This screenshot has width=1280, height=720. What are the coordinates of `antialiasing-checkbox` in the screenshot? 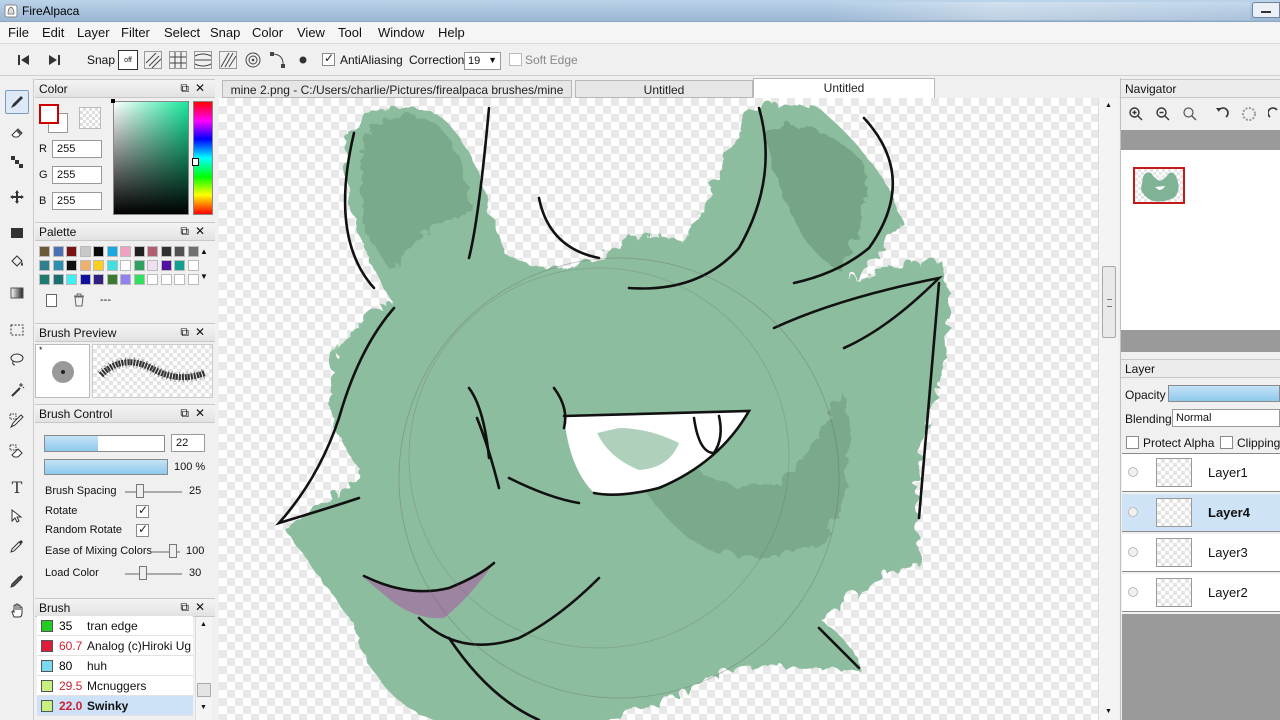 It's located at (328, 58).